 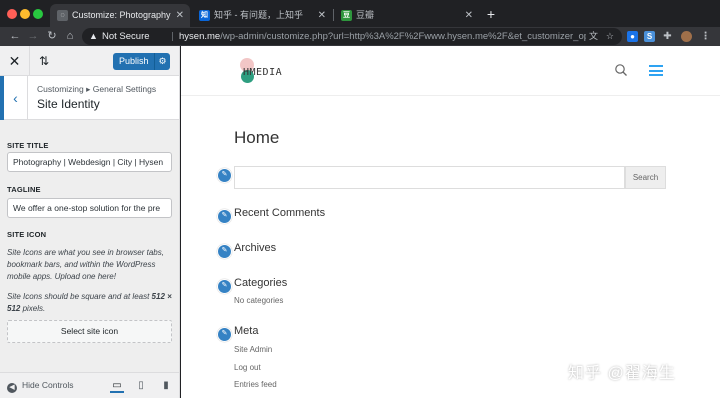 What do you see at coordinates (89, 162) in the screenshot?
I see `site-title-input: Photography | Webdesign | City | Hysen` at bounding box center [89, 162].